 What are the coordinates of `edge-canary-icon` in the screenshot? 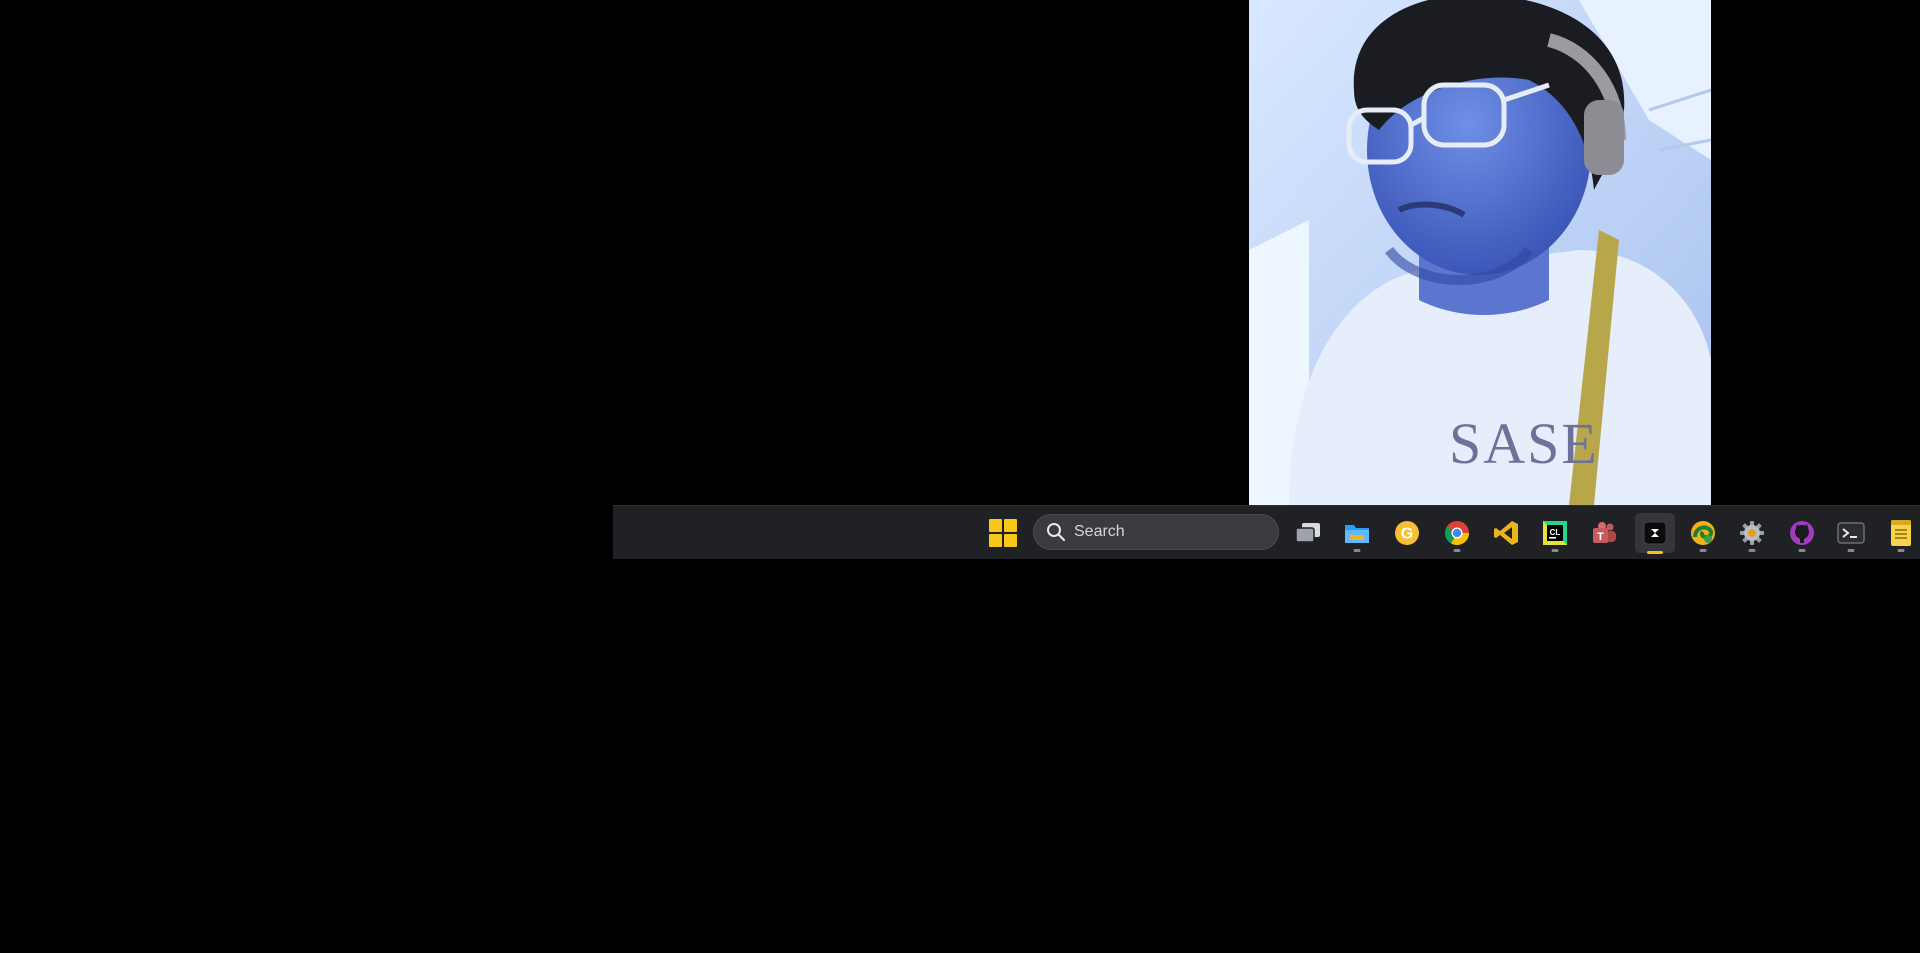 It's located at (1703, 533).